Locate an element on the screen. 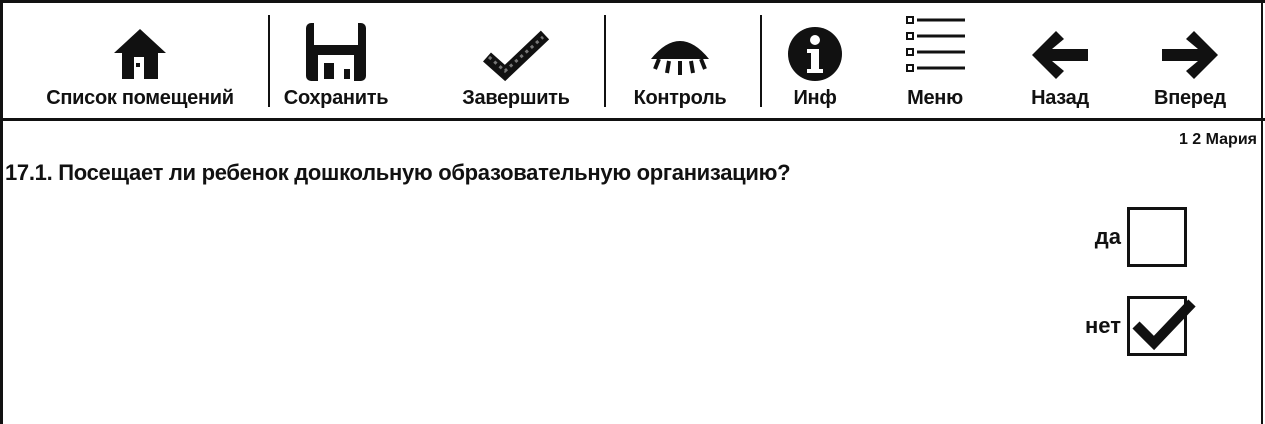 This screenshot has height=424, width=1265. rooms-list-label: Список помещений is located at coordinates (140, 98).